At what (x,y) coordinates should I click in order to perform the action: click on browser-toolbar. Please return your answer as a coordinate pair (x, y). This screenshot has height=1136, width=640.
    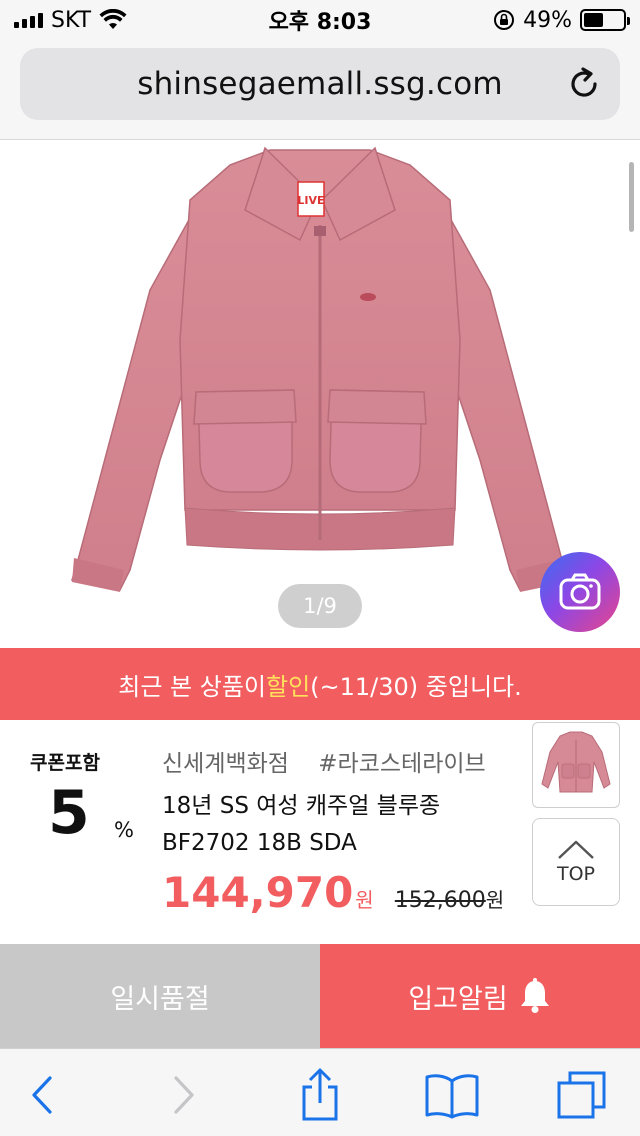
    Looking at the image, I should click on (320, 1092).